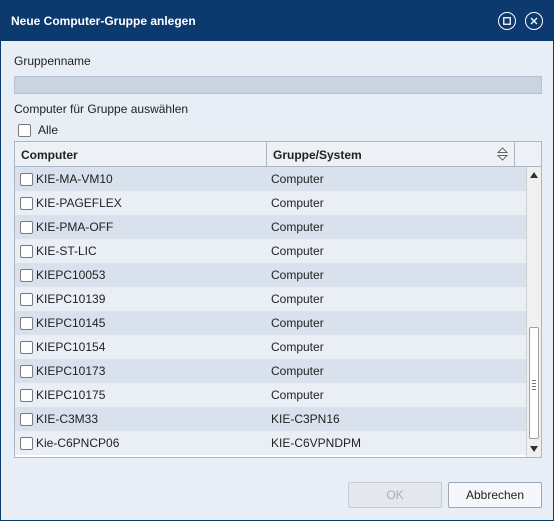 Image resolution: width=554 pixels, height=521 pixels. I want to click on grip-icon, so click(534, 386).